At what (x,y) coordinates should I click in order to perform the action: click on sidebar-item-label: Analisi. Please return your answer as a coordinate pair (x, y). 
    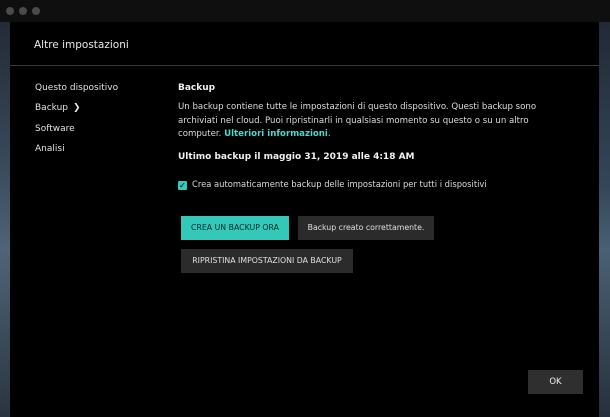
    Looking at the image, I should click on (50, 149).